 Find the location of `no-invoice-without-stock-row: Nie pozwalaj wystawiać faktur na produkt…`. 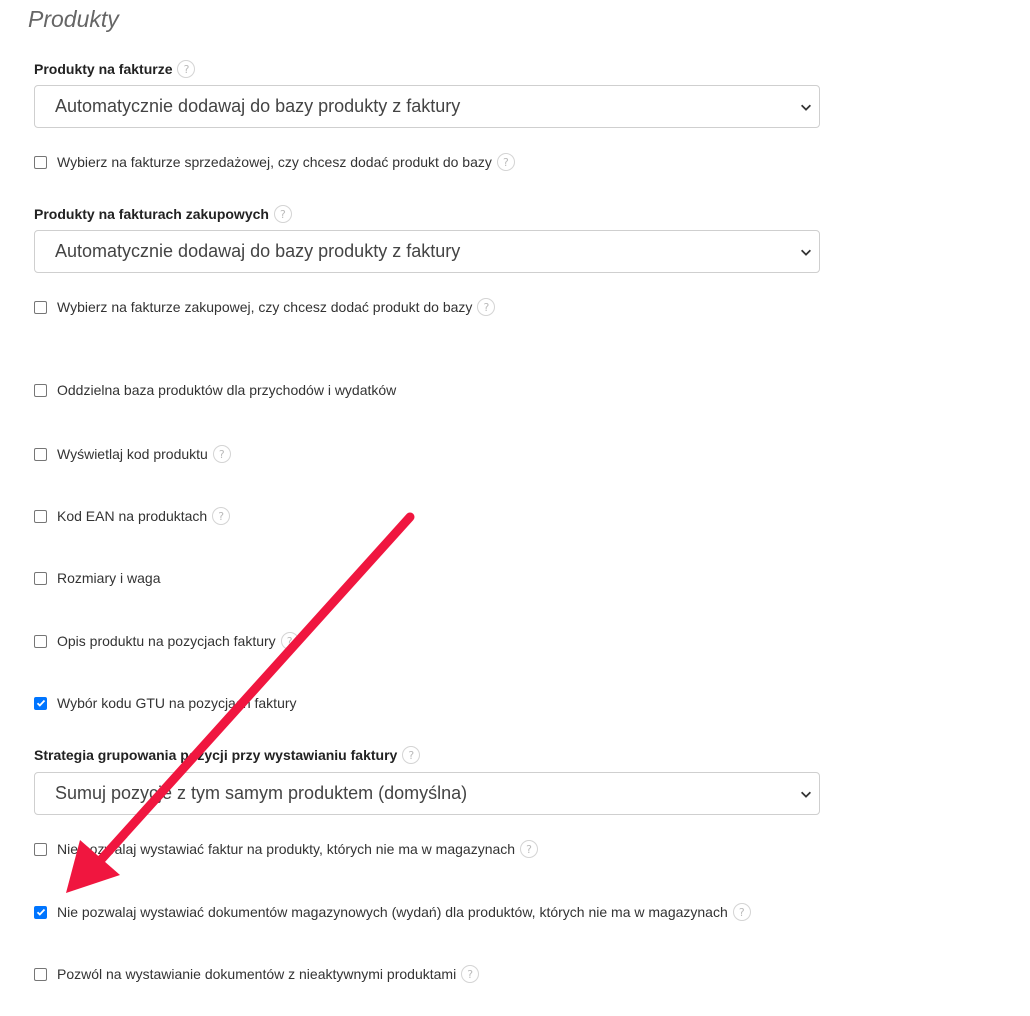

no-invoice-without-stock-row: Nie pozwalaj wystawiać faktur na produkt… is located at coordinates (286, 849).